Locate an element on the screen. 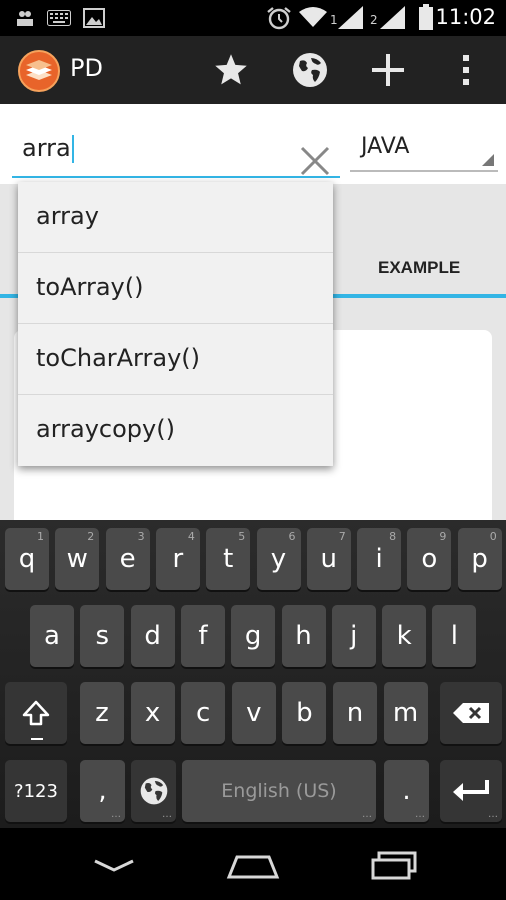 The width and height of the screenshot is (506, 900). shift-key is located at coordinates (36, 713).